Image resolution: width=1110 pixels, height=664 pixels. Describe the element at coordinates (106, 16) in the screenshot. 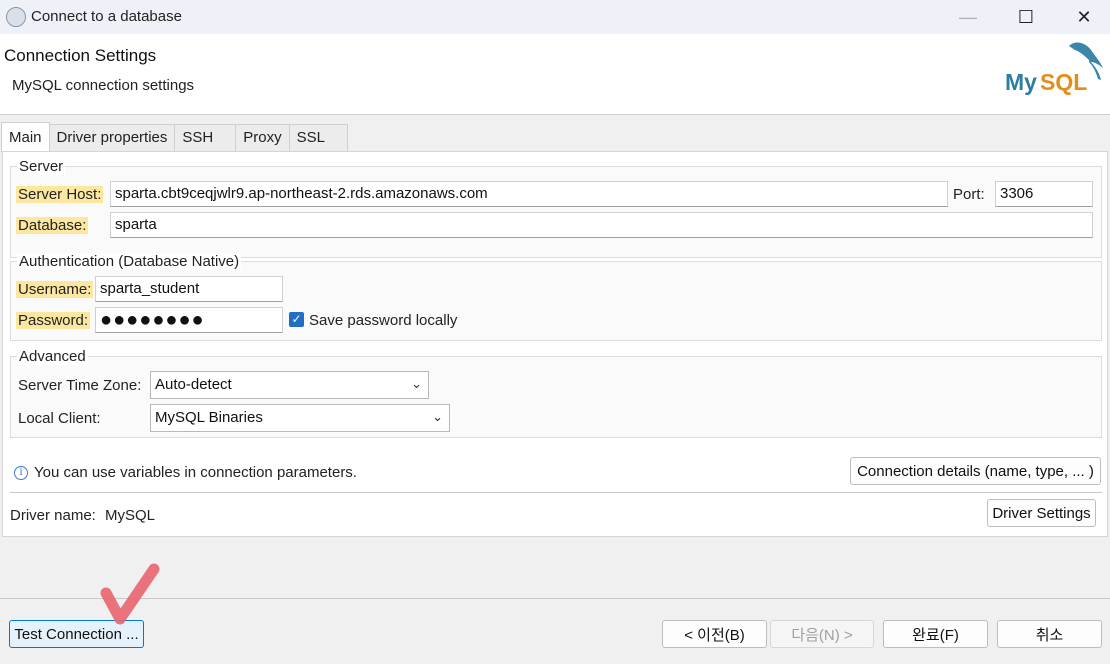

I see `window-title: Connect to a database` at that location.